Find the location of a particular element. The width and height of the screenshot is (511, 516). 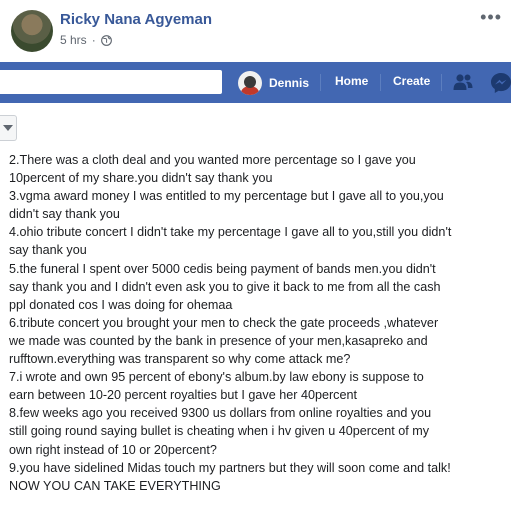

post-meta: 5 hrs · is located at coordinates (86, 40).